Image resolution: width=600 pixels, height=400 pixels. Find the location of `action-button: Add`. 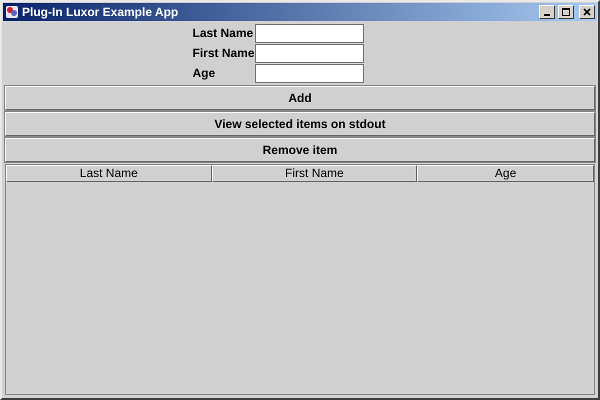

action-button: Add is located at coordinates (300, 98).